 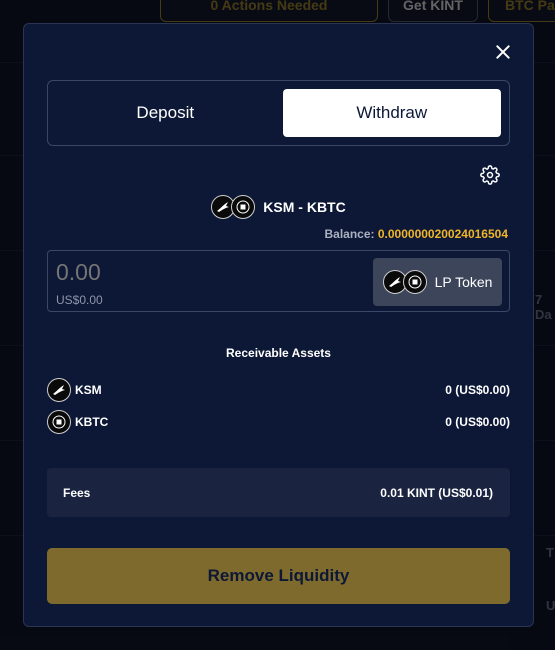 I want to click on asset-info: KBTC, so click(x=77, y=422).